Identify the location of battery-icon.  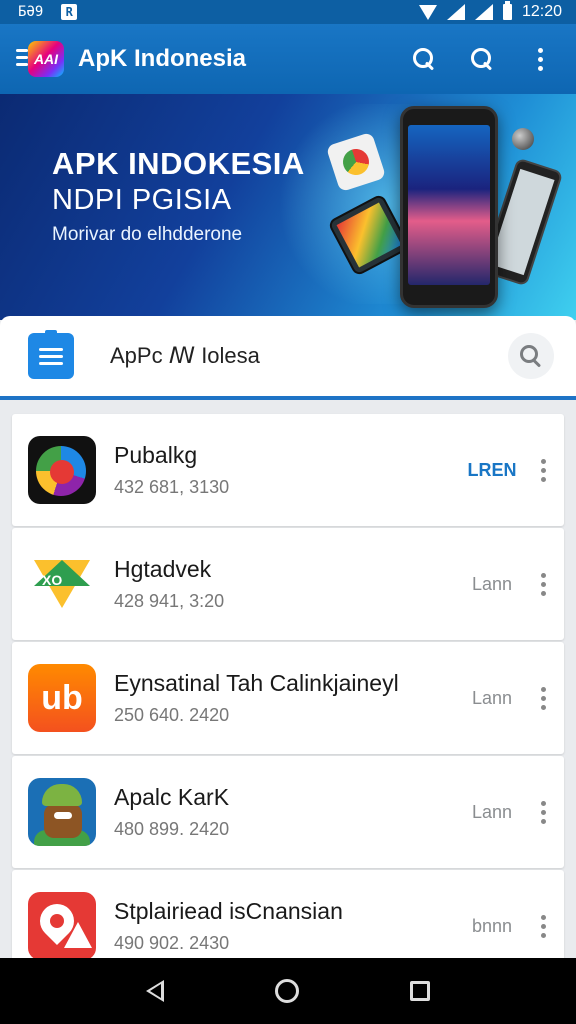
(507, 10).